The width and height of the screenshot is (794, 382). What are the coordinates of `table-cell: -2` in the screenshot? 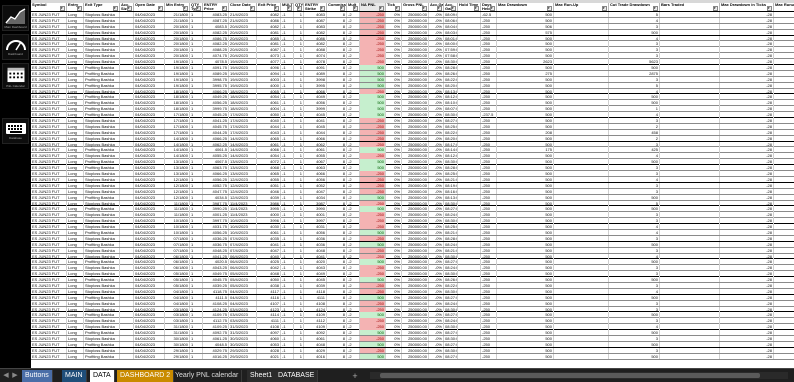 It's located at (353, 150).